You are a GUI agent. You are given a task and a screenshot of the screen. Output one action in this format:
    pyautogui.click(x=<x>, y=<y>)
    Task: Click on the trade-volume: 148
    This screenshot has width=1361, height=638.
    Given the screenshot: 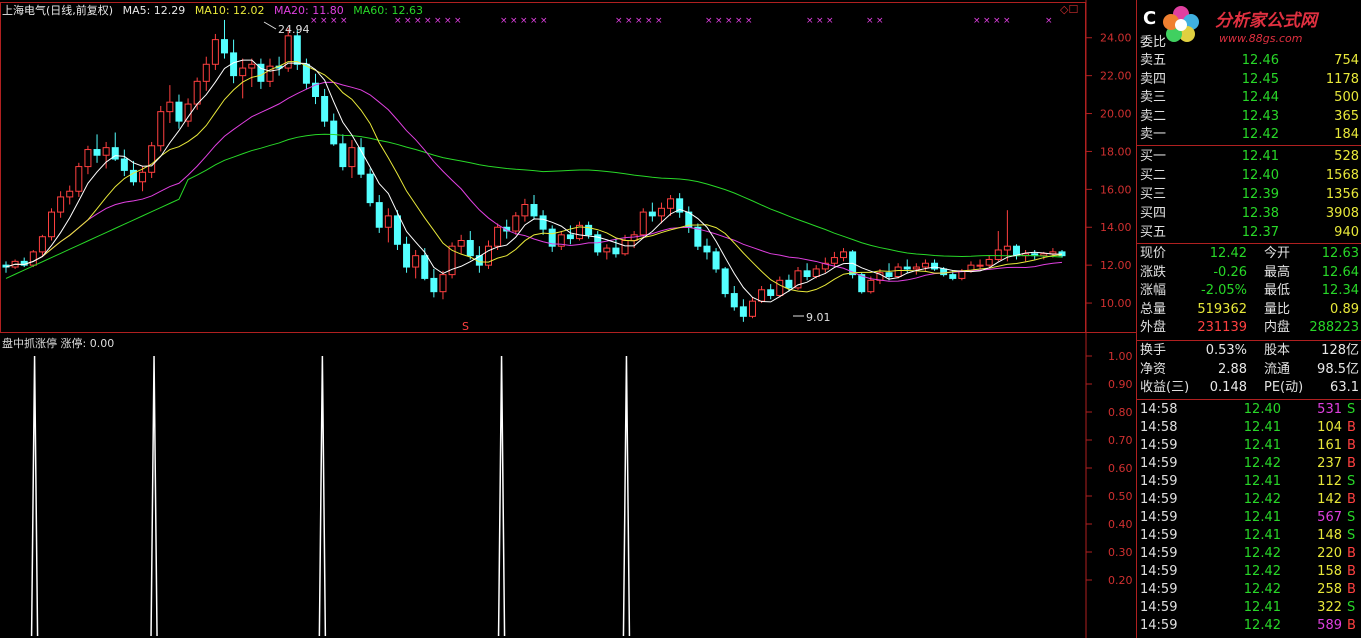 What is the action you would take?
    pyautogui.click(x=1329, y=535)
    